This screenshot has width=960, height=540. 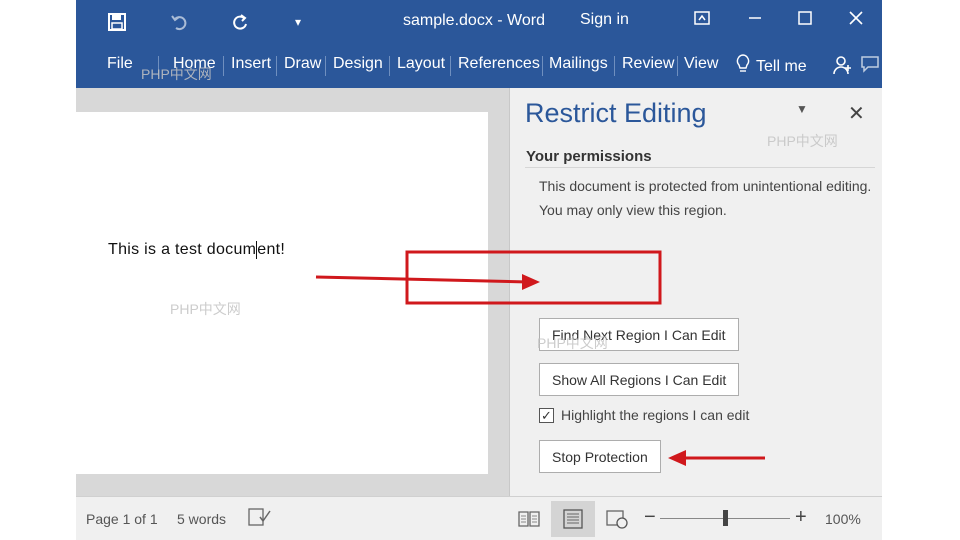 What do you see at coordinates (802, 109) in the screenshot?
I see `pane-options-icon: ▼` at bounding box center [802, 109].